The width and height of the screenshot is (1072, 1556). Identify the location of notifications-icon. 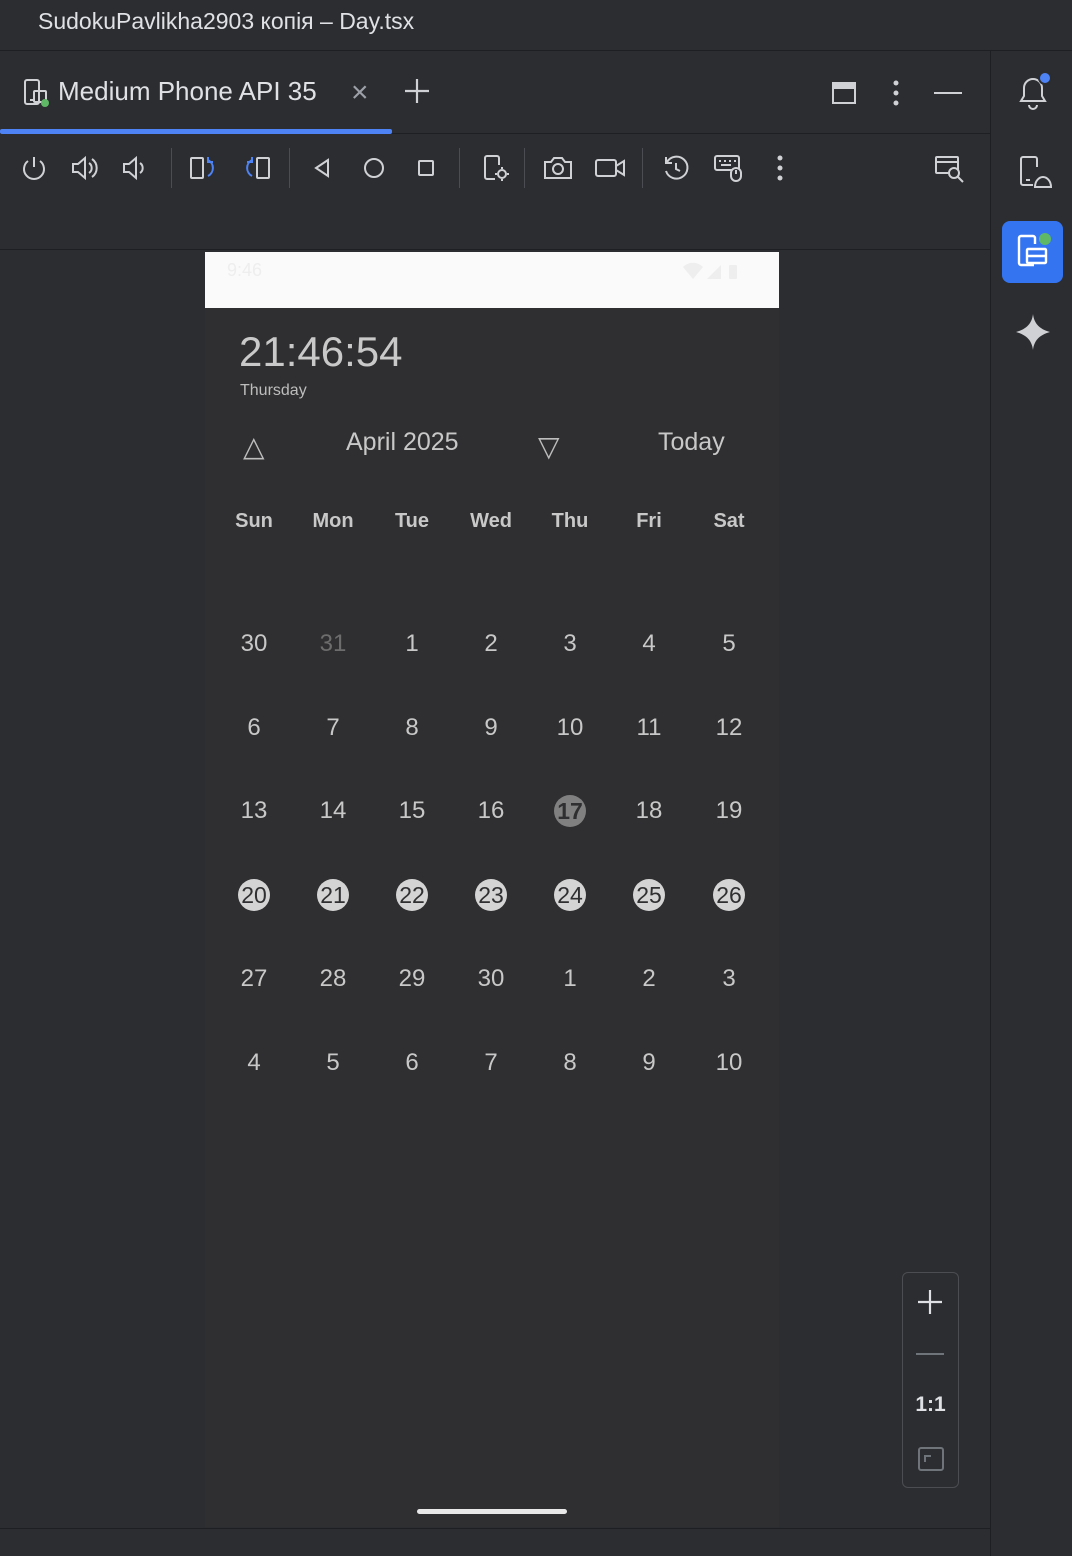
(1034, 91).